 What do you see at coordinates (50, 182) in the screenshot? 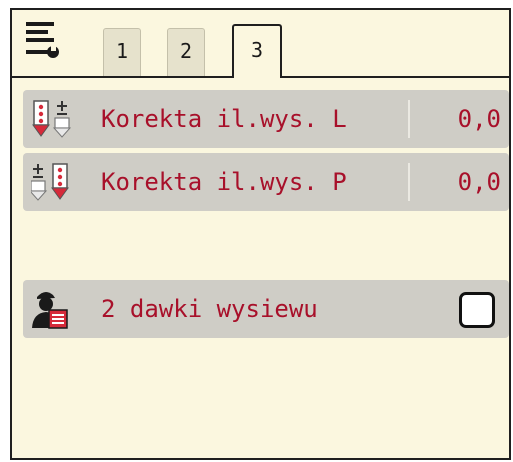
I see `rate-correction-right-icon` at bounding box center [50, 182].